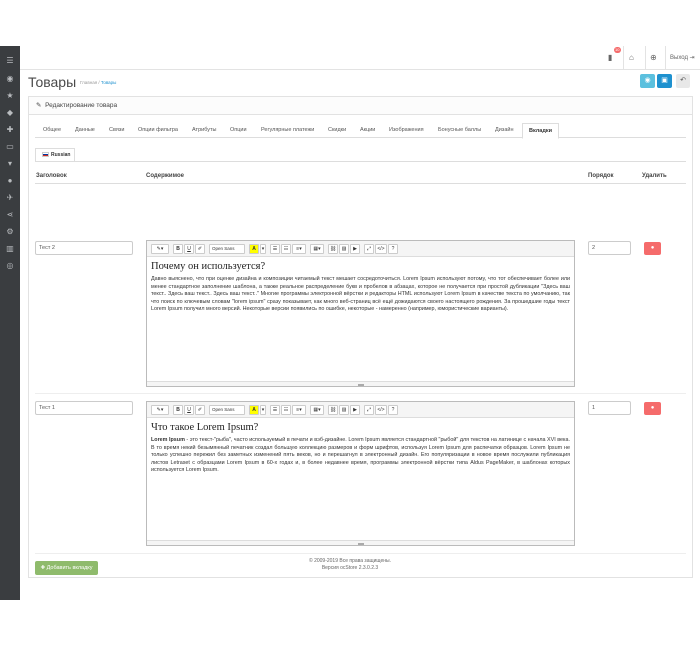  What do you see at coordinates (10, 164) in the screenshot?
I see `sales-icon: ▾` at bounding box center [10, 164].